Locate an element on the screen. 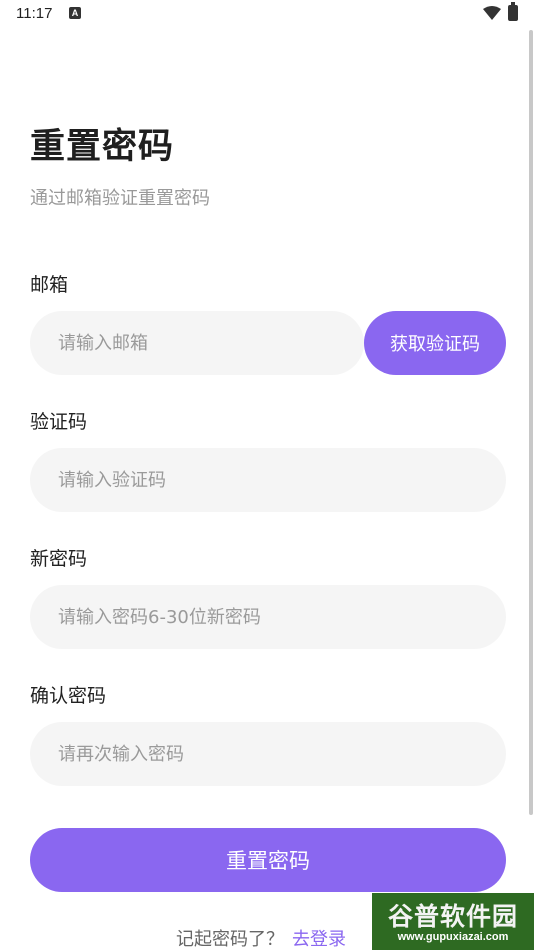 This screenshot has width=534, height=950. new-password-input is located at coordinates (268, 617).